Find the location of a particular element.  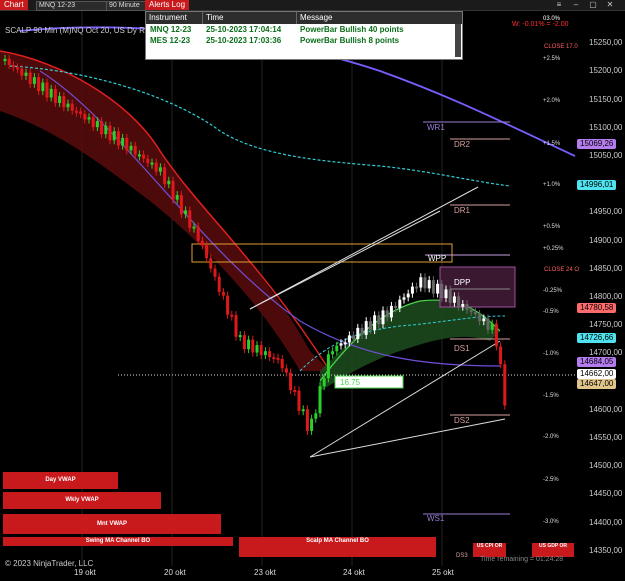

price-tick: 15150,00 is located at coordinates (606, 99).